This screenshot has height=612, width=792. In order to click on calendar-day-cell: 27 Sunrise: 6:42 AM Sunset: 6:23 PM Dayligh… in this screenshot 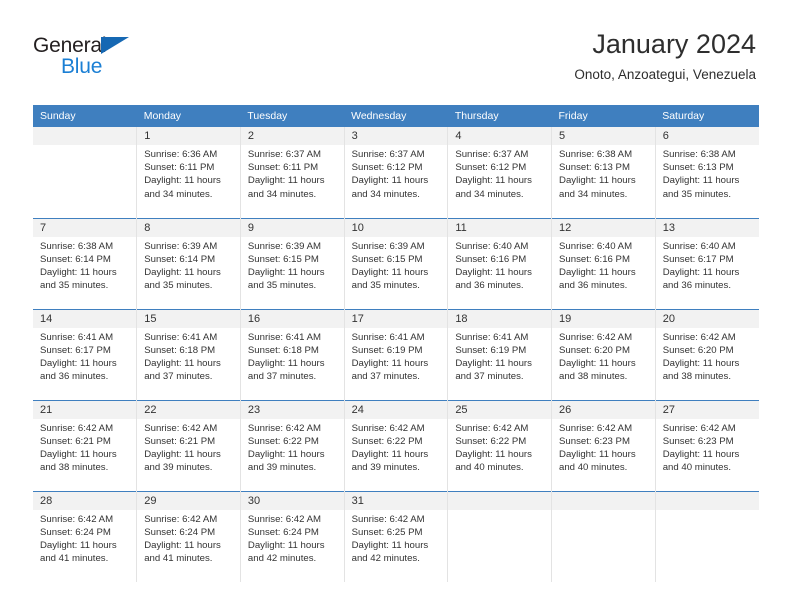, I will do `click(707, 445)`.